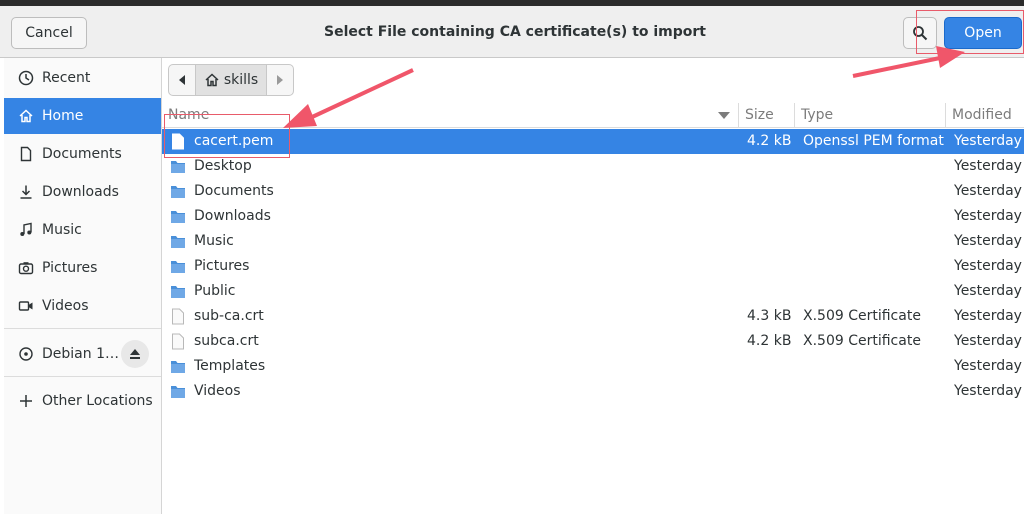 Image resolution: width=1024 pixels, height=514 pixels. I want to click on annotation-arrow-to-file, so click(348, 98).